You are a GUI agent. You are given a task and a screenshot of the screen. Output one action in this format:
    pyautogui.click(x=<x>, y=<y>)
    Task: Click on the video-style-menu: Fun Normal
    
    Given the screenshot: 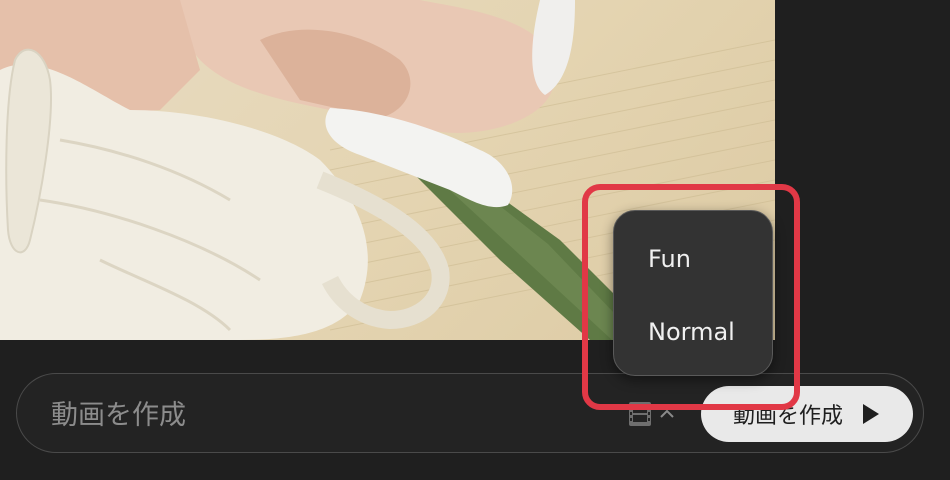 What is the action you would take?
    pyautogui.click(x=693, y=293)
    